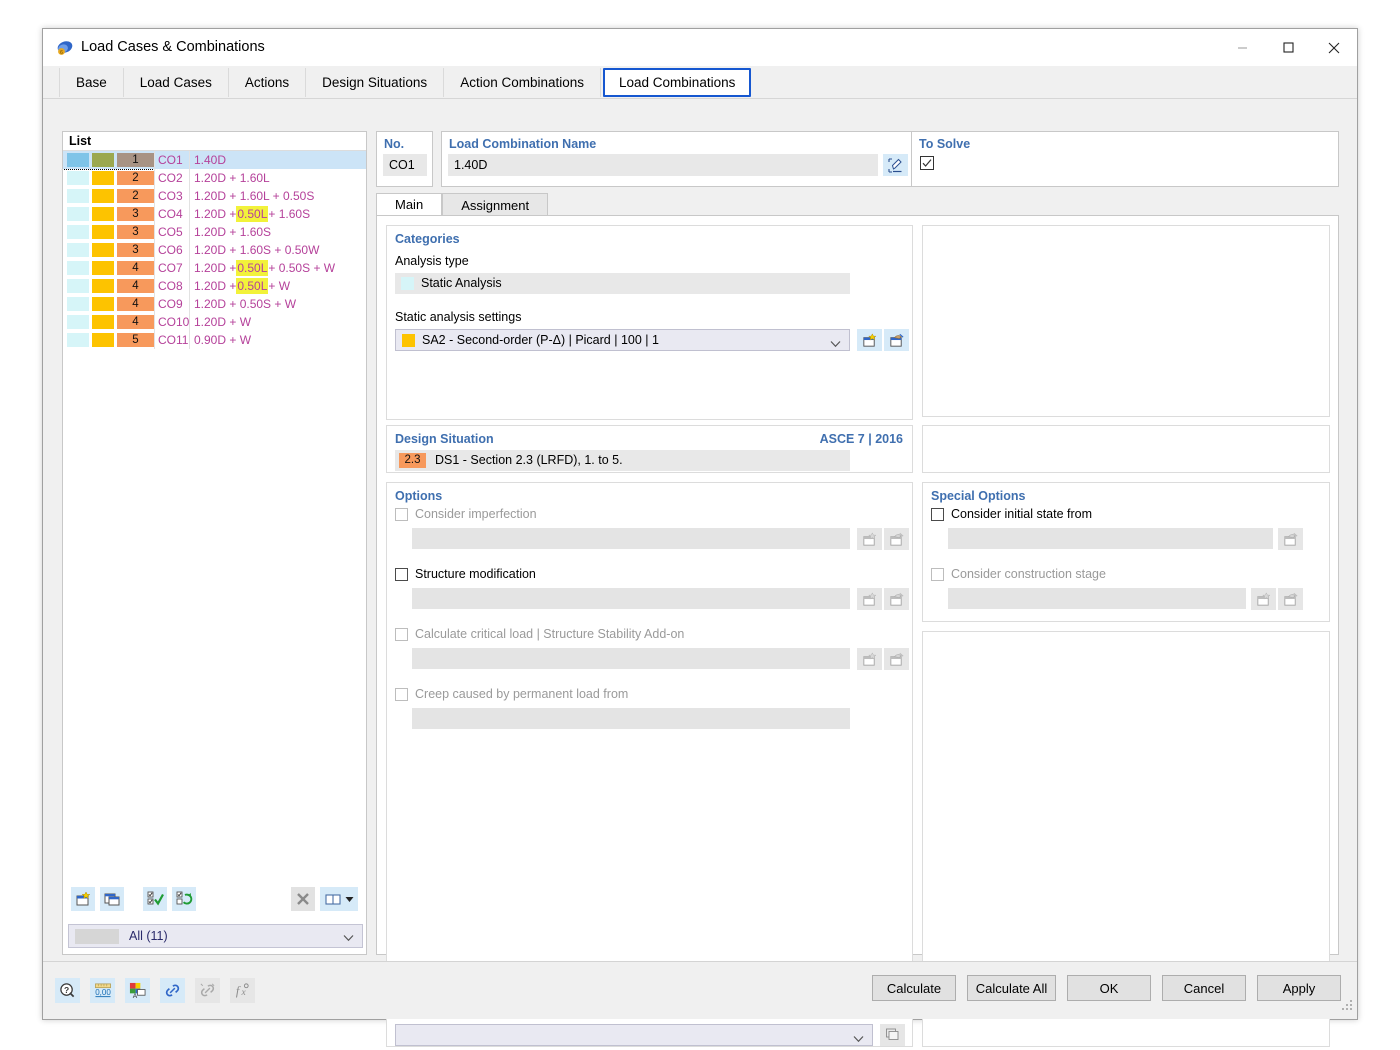 This screenshot has width=1400, height=1050. I want to click on calculate-all-button: Calculate All, so click(1011, 988).